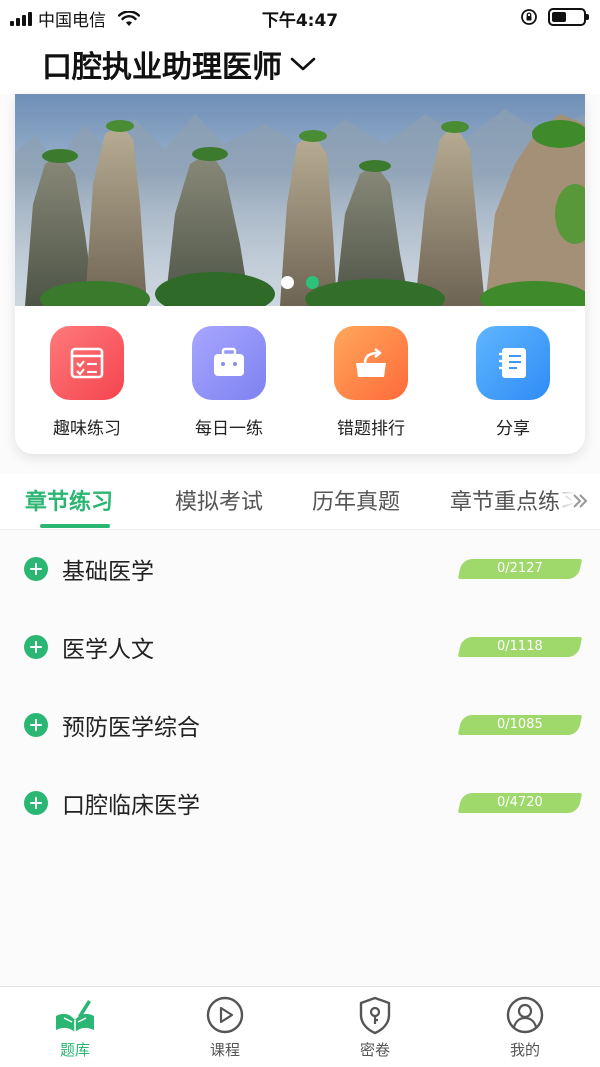  What do you see at coordinates (87, 363) in the screenshot?
I see `checklist-icon` at bounding box center [87, 363].